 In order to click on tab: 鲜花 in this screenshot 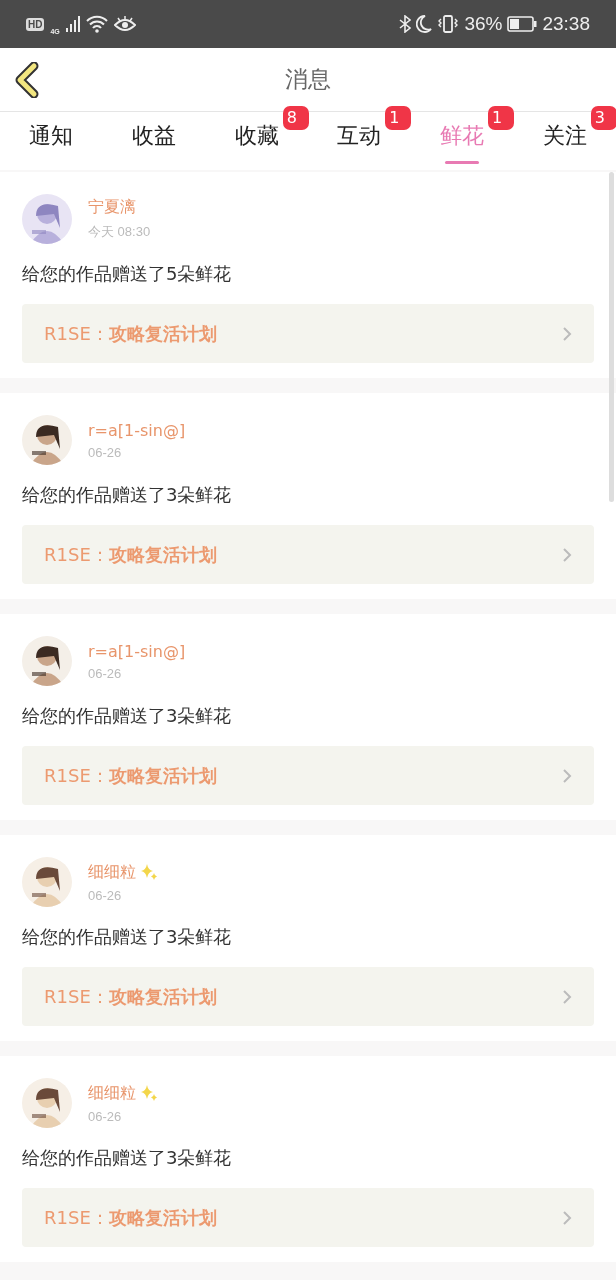, I will do `click(462, 141)`.